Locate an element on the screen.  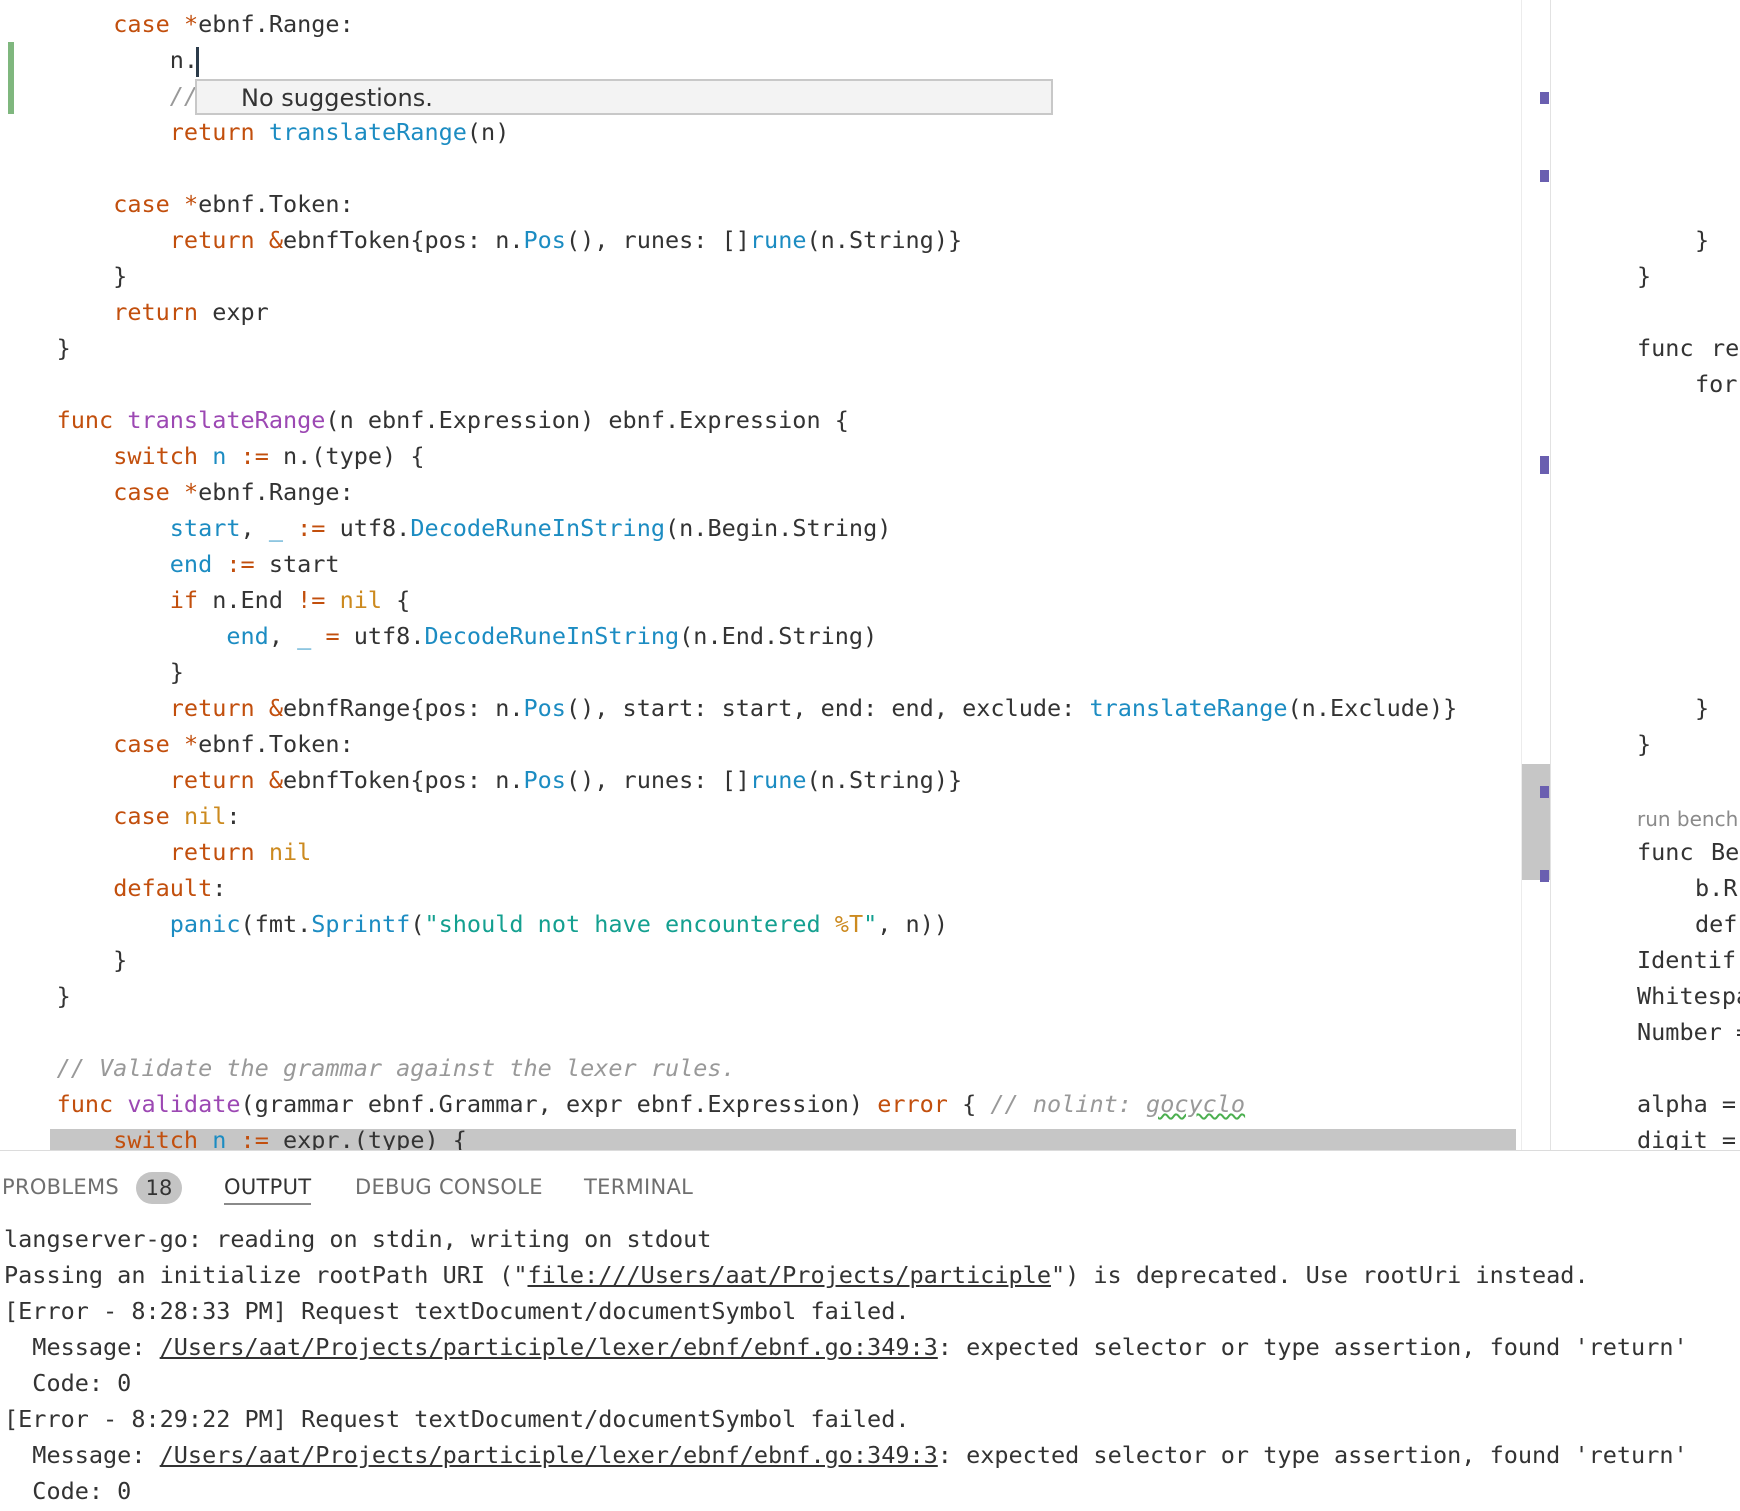
code-line: for is located at coordinates (1716, 384).